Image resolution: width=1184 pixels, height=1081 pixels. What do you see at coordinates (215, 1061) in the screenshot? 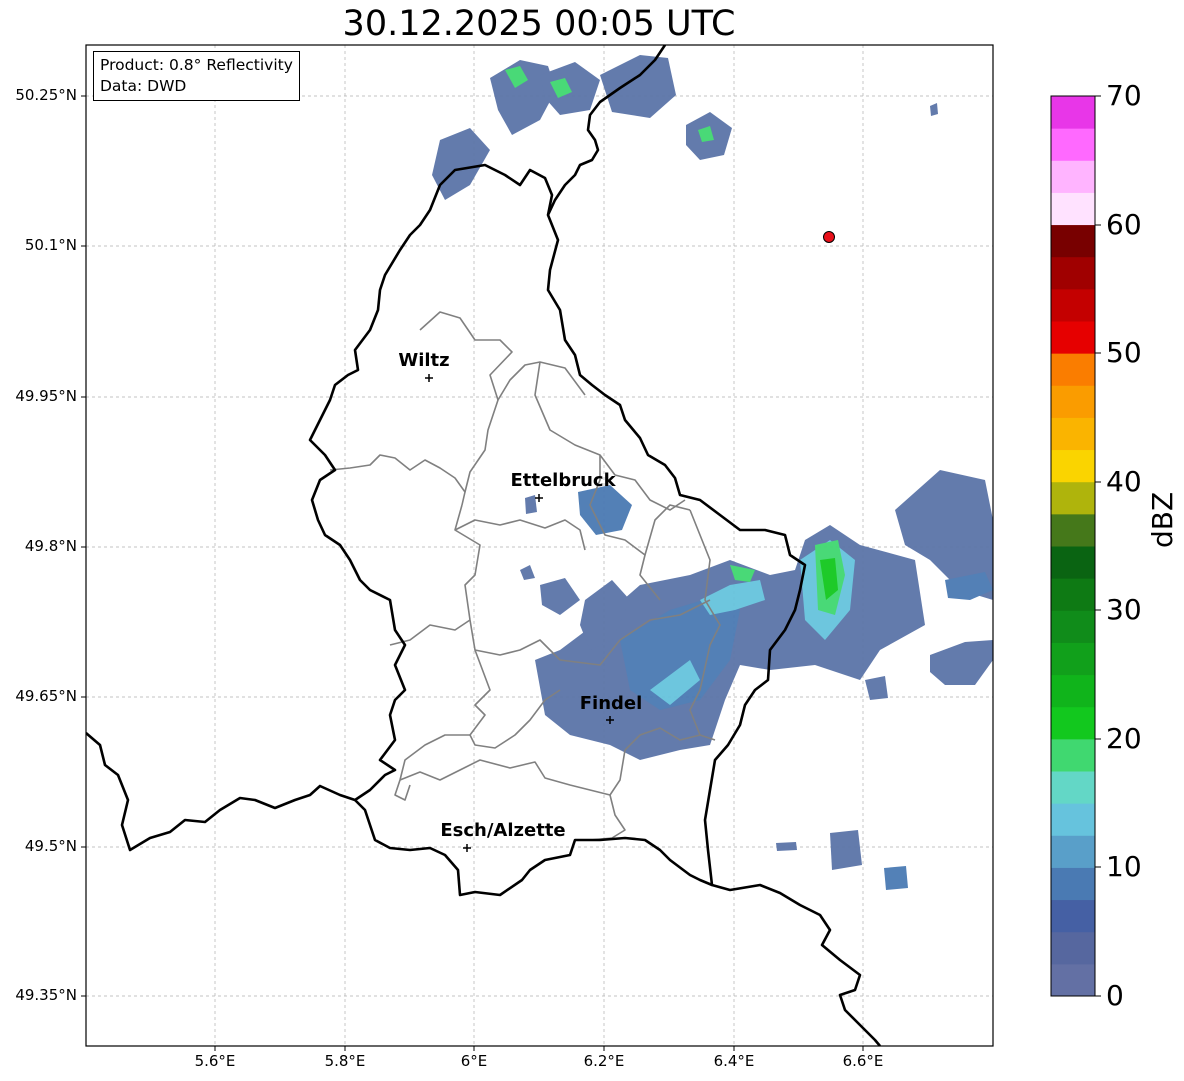
I see `lon-label: 5.6°E` at bounding box center [215, 1061].